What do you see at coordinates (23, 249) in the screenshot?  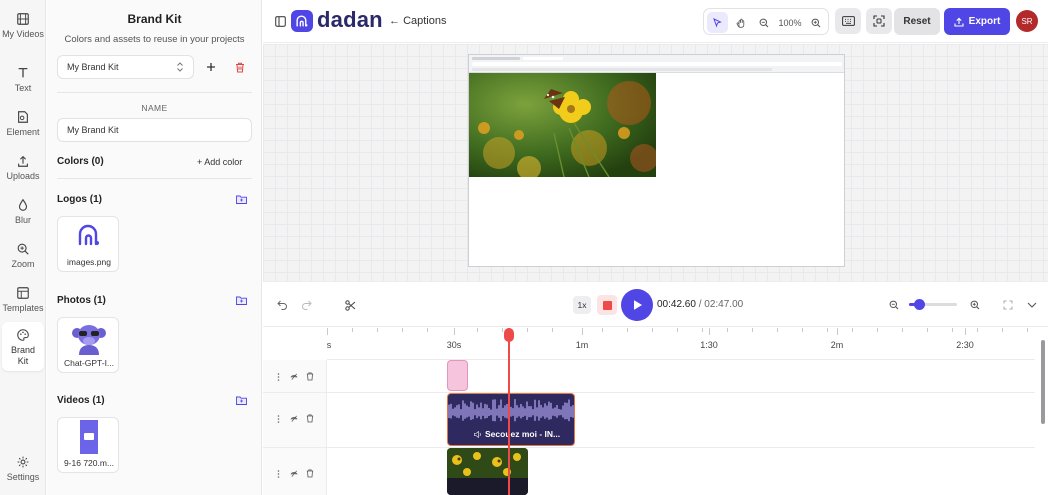 I see `zoom-icon` at bounding box center [23, 249].